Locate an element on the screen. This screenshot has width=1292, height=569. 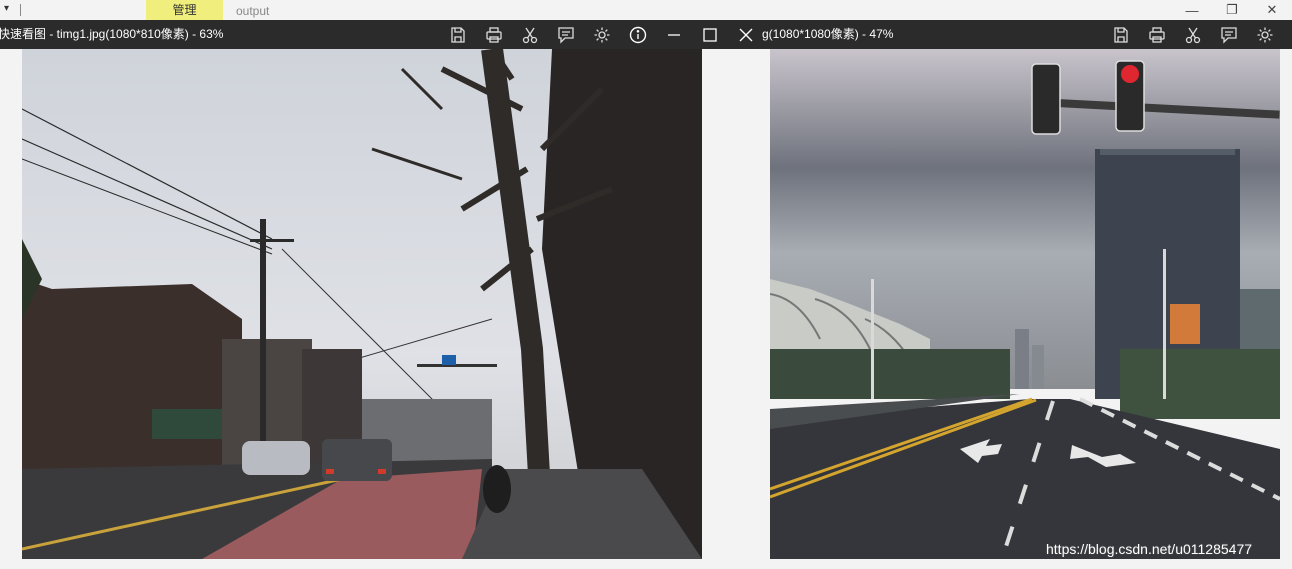
explorer-window-controls: — ❐ ✕ is located at coordinates (1232, 10).